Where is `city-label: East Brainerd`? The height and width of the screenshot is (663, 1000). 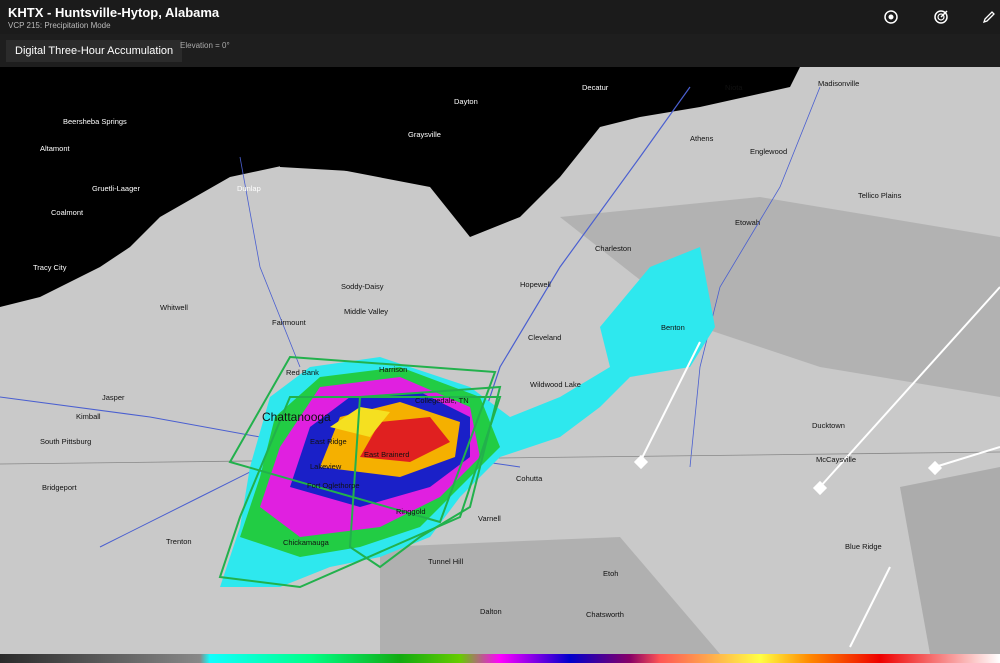 city-label: East Brainerd is located at coordinates (387, 454).